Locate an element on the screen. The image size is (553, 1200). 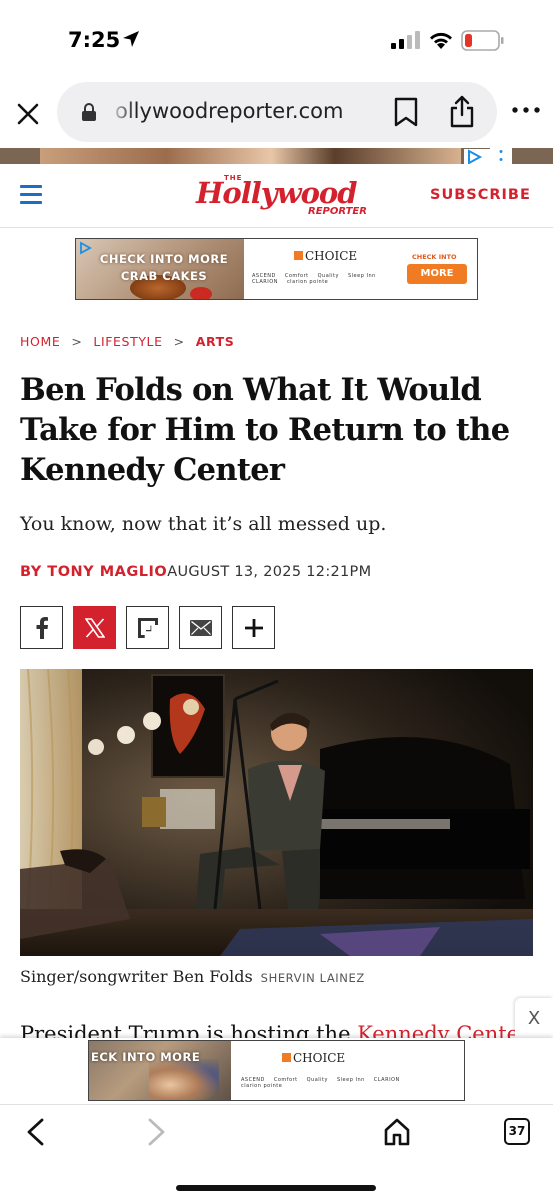
sticky-ad-sponsor-logo: CHOICE is located at coordinates (313, 1058).